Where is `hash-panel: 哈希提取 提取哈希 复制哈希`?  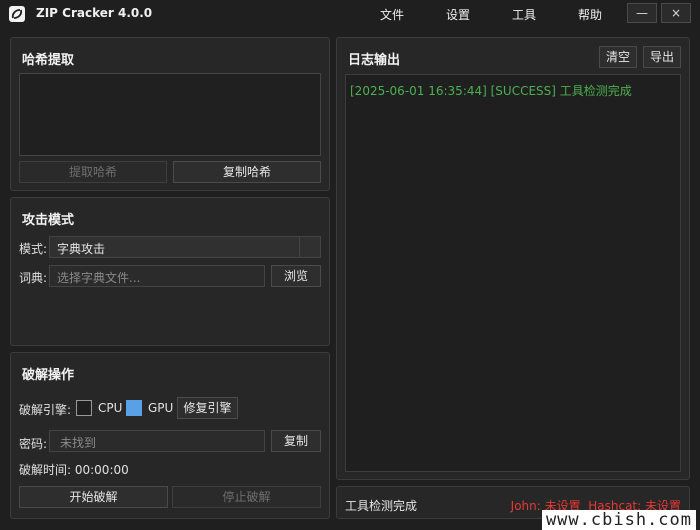 hash-panel: 哈希提取 提取哈希 复制哈希 is located at coordinates (170, 114).